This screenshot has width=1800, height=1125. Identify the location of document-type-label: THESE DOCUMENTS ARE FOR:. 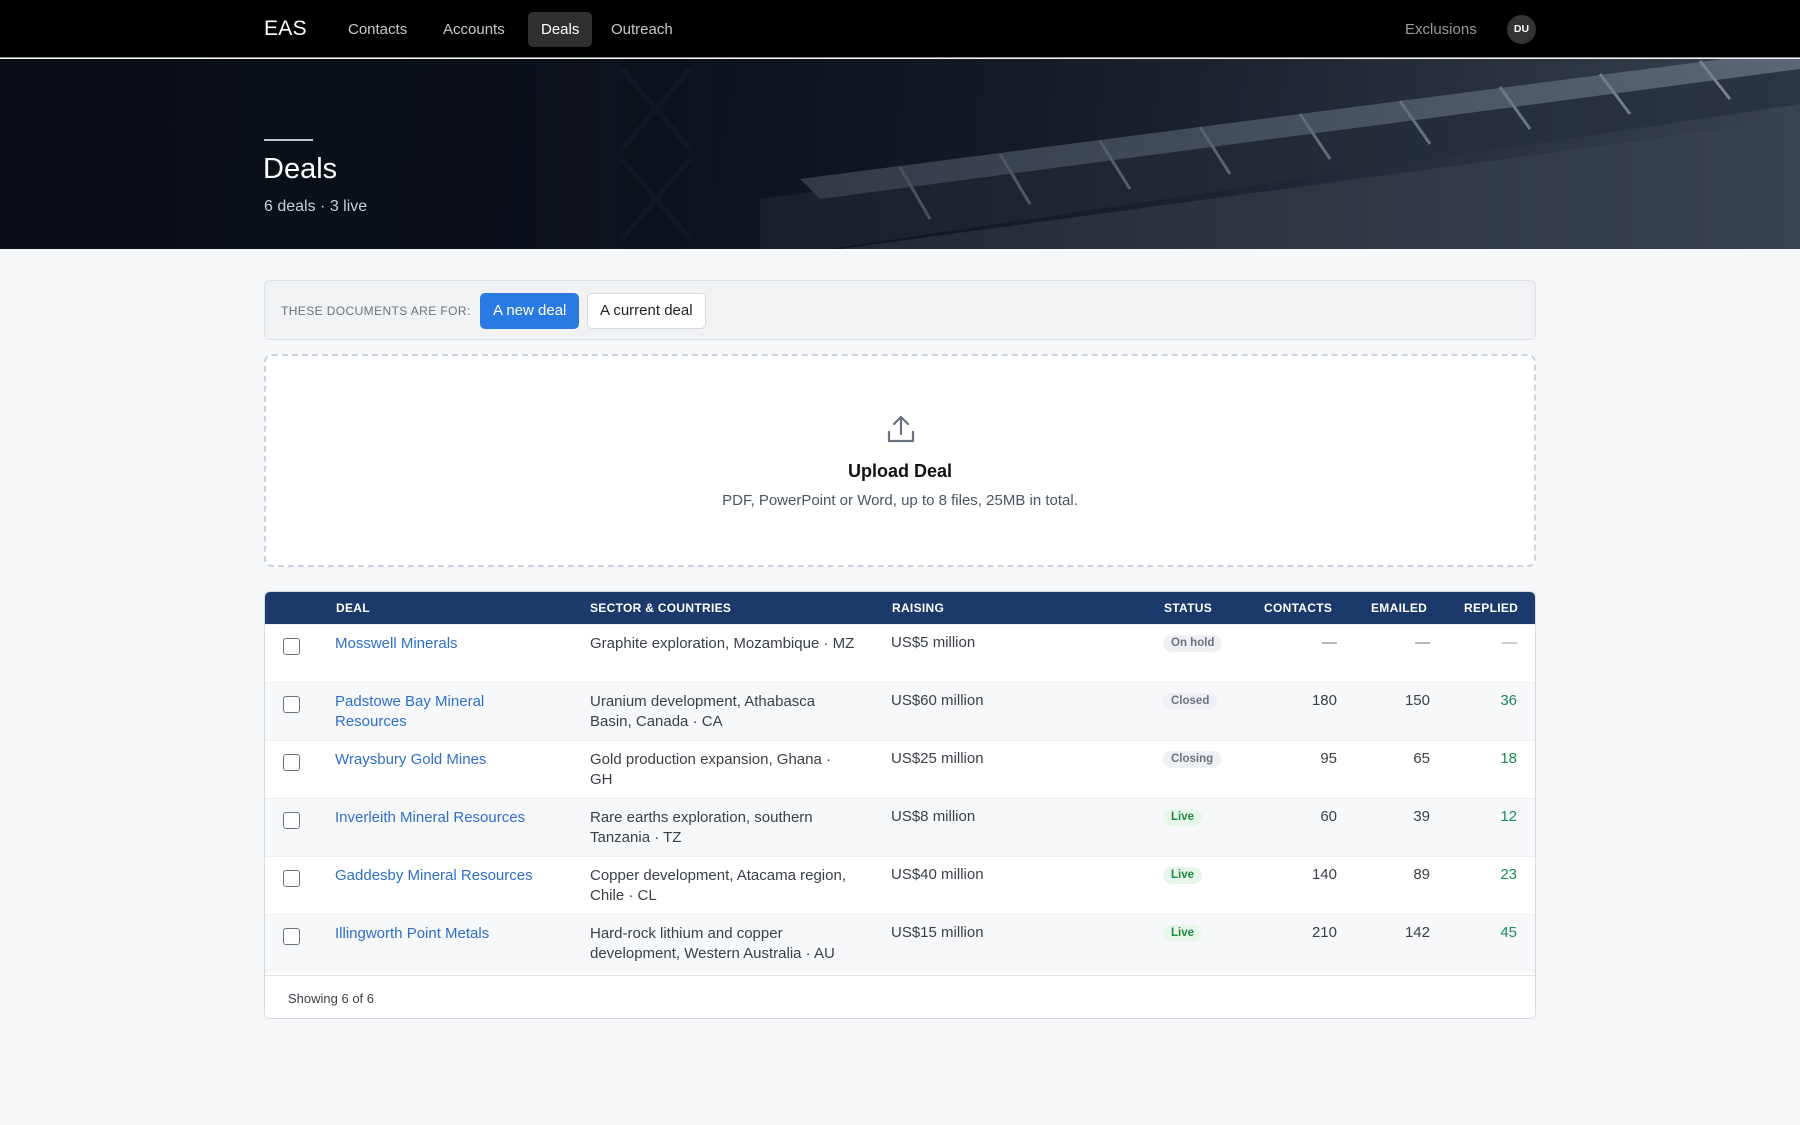
(376, 311).